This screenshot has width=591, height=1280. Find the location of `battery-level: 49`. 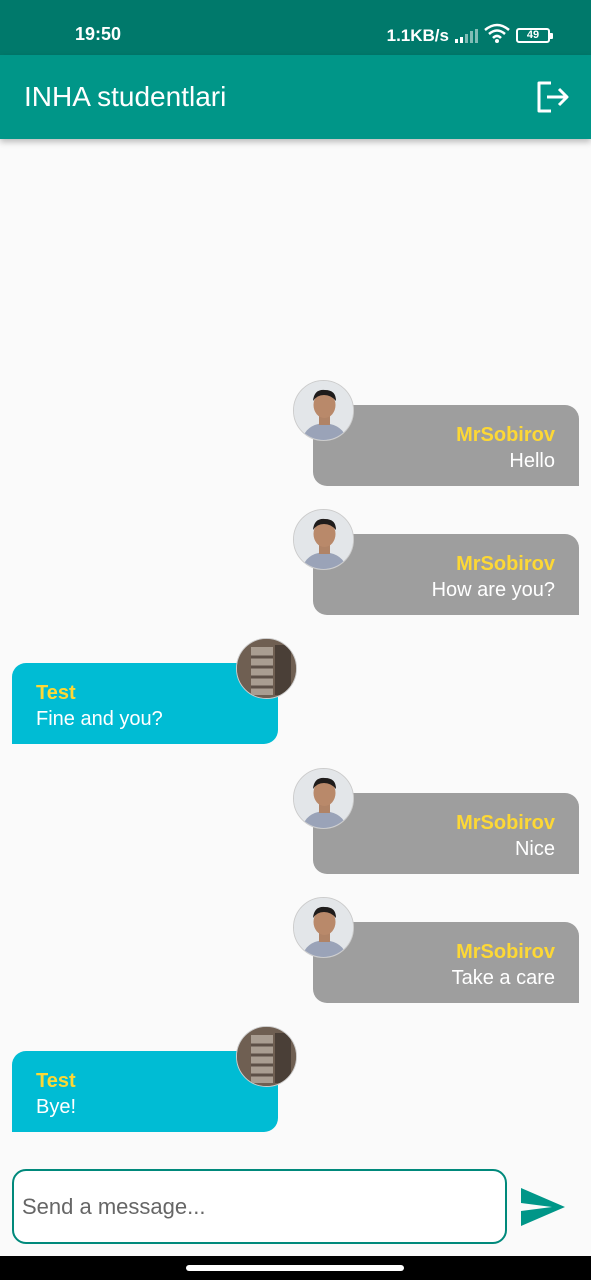

battery-level: 49 is located at coordinates (533, 35).